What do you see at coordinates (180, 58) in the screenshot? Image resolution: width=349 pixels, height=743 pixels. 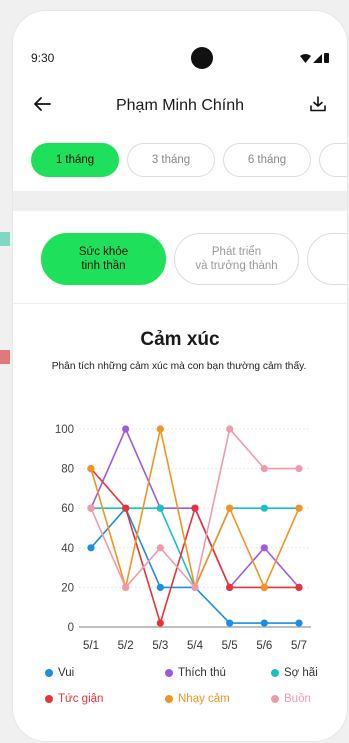 I see `status-bar: 9:30` at bounding box center [180, 58].